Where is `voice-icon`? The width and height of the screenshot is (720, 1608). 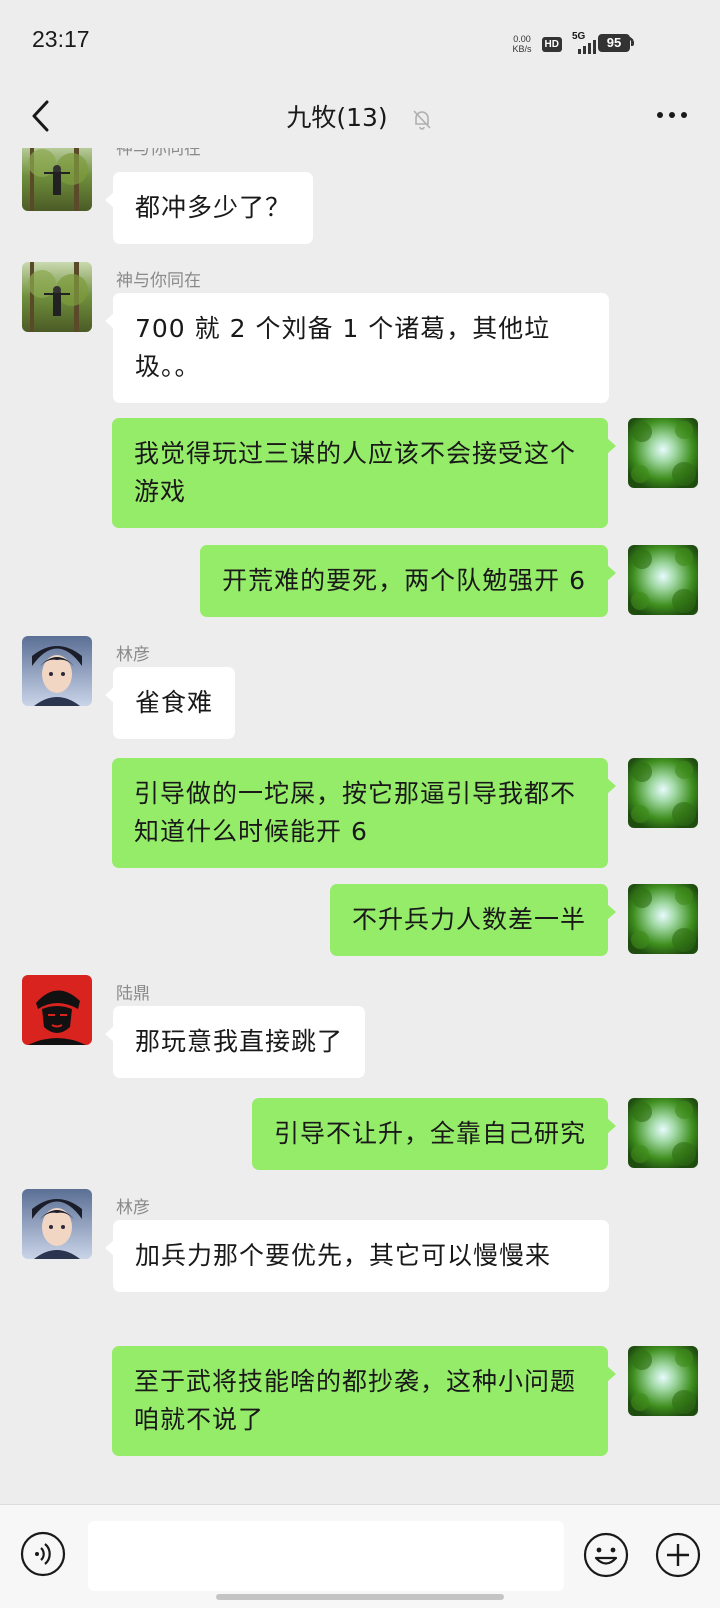
voice-icon is located at coordinates (43, 1554).